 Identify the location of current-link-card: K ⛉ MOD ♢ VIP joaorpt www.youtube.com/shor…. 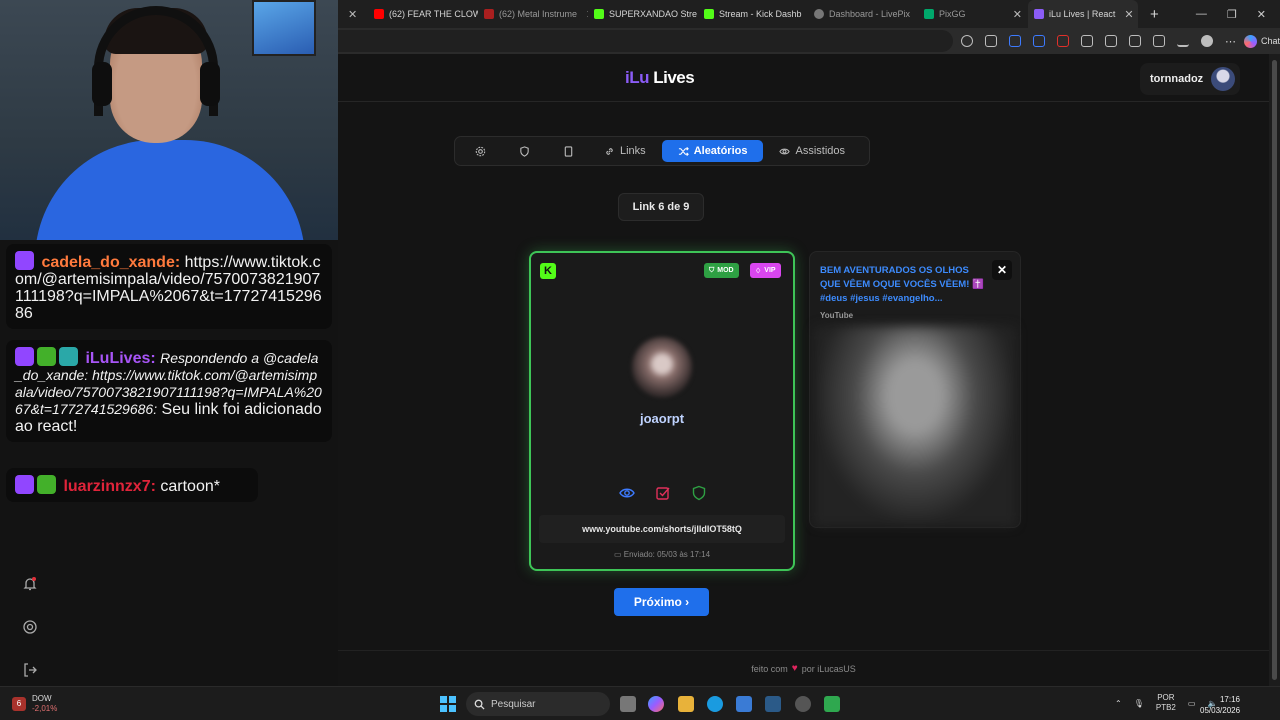
(662, 411).